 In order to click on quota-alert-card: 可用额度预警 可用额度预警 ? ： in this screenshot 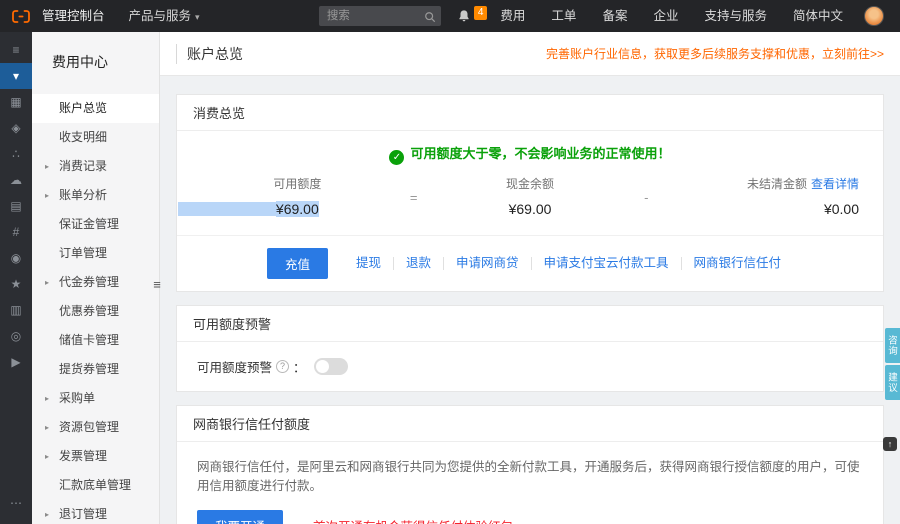, I will do `click(530, 348)`.